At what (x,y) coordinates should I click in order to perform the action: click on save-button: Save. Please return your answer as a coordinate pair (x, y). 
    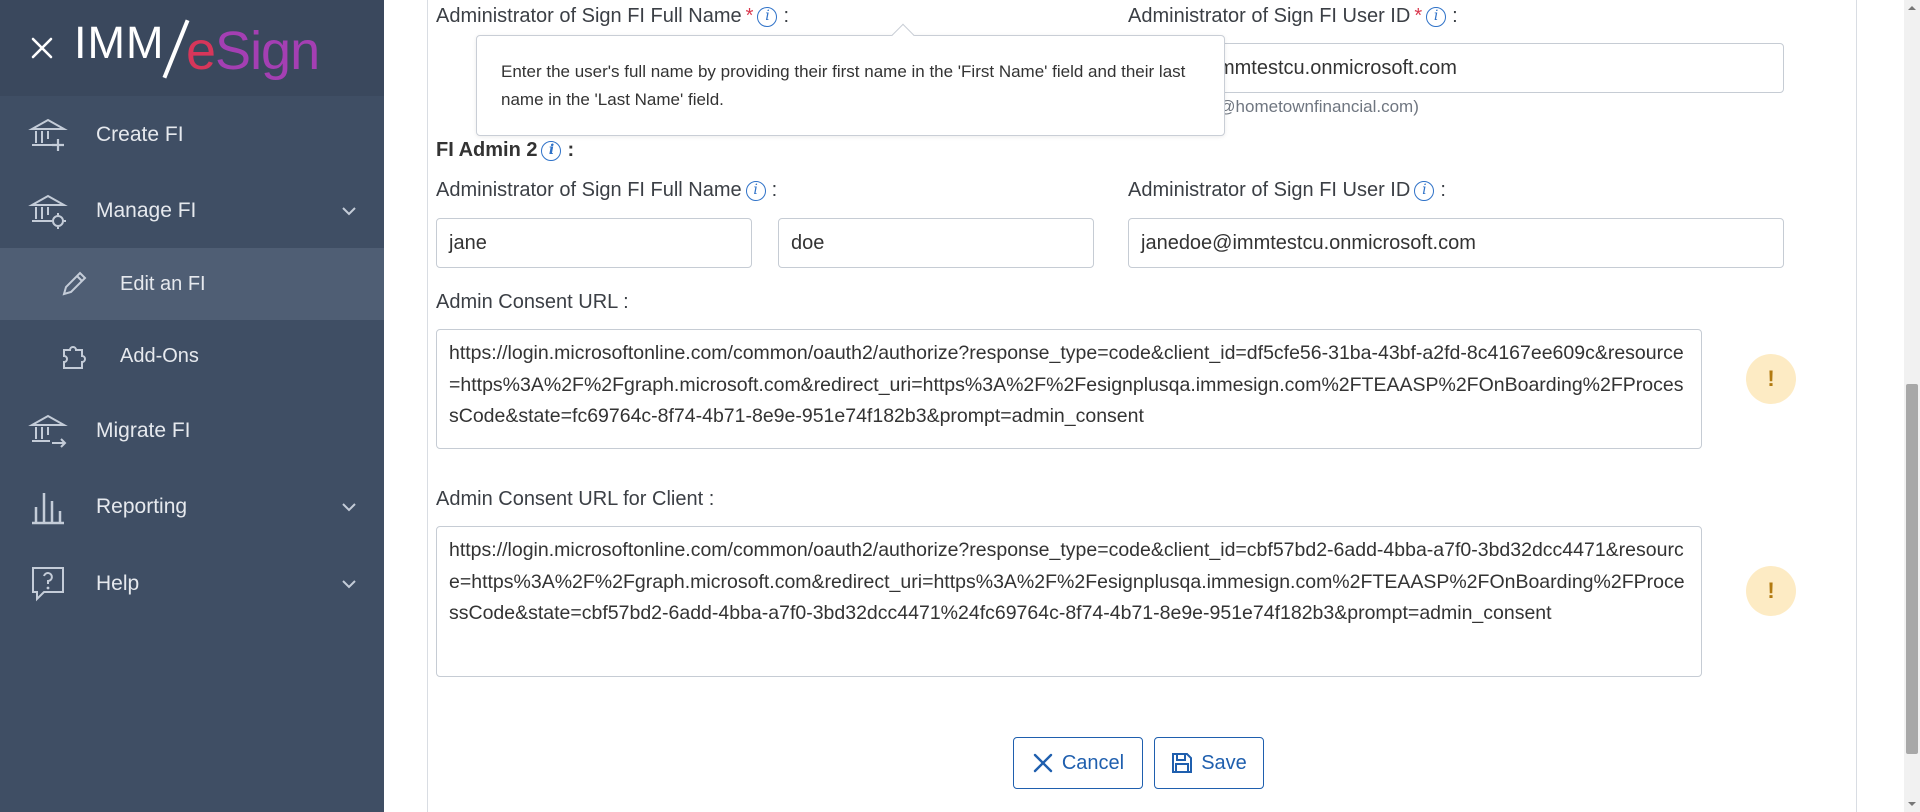
    Looking at the image, I should click on (1209, 763).